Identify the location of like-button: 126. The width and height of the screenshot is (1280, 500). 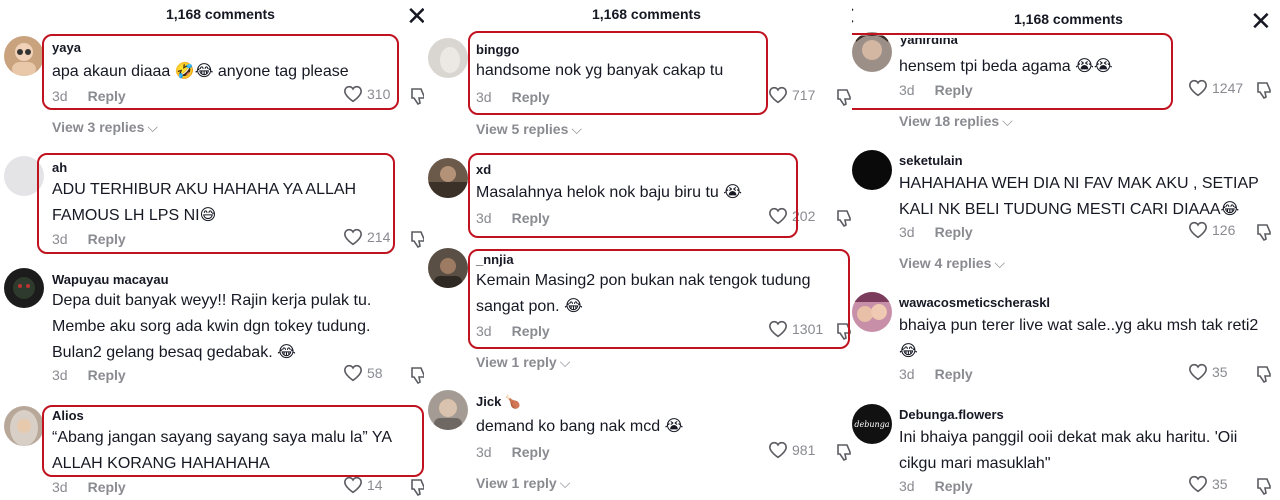
(1211, 230).